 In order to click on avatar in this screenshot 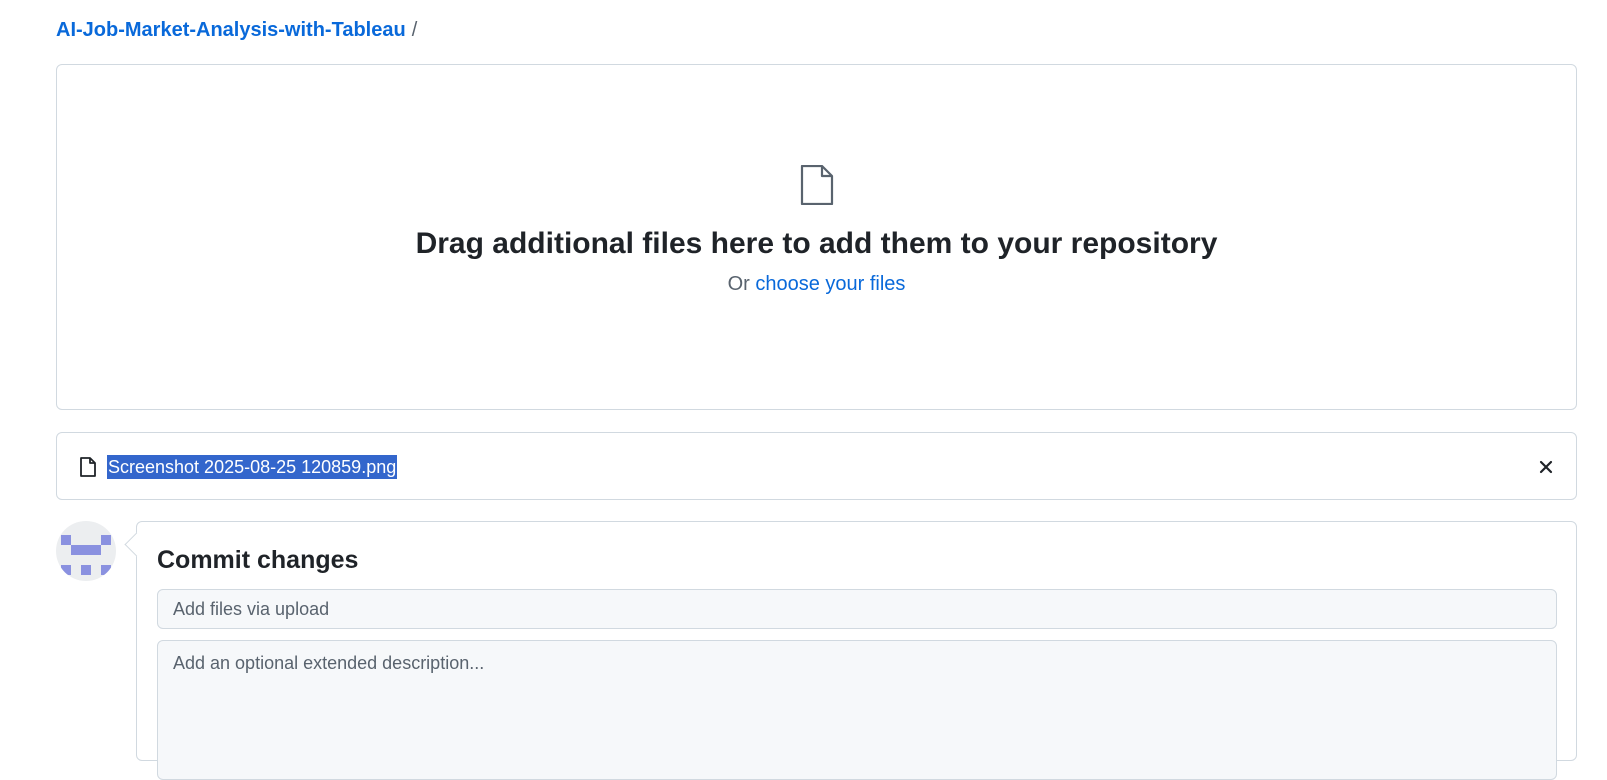, I will do `click(86, 551)`.